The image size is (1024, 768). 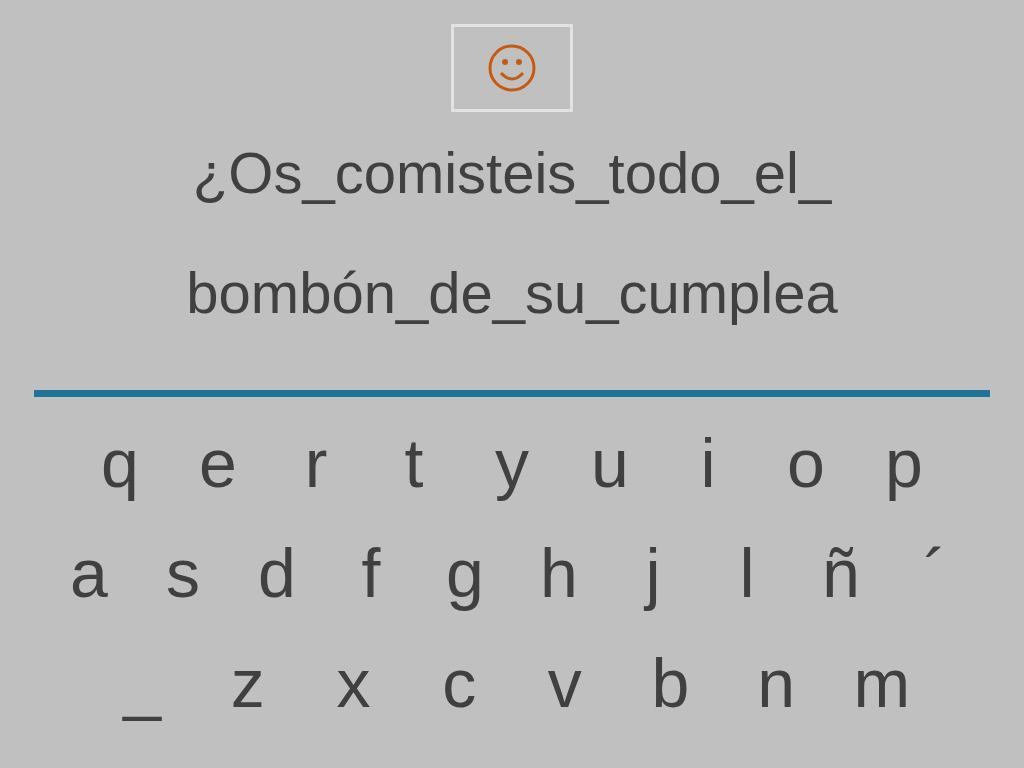 What do you see at coordinates (841, 573) in the screenshot?
I see `letter-key: ñ` at bounding box center [841, 573].